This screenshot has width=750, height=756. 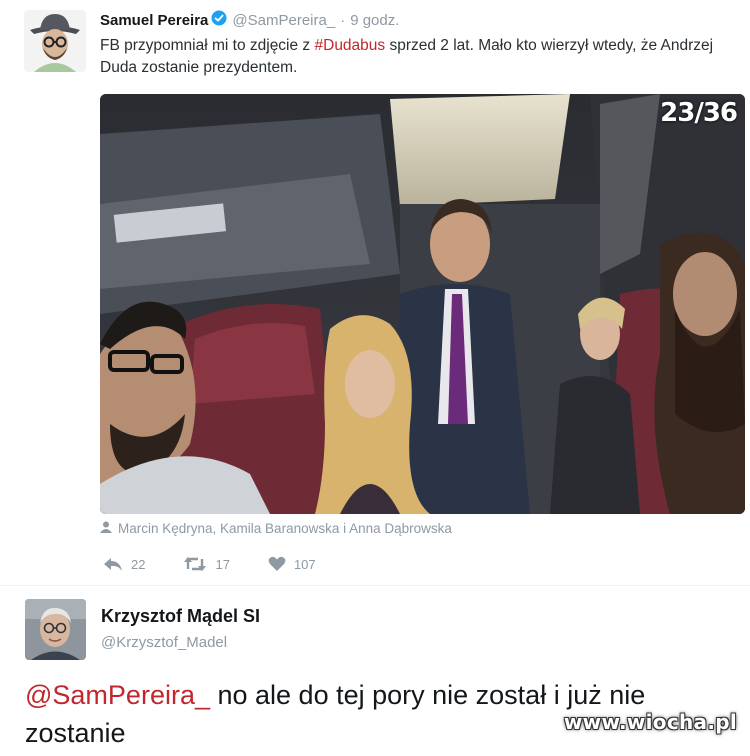 What do you see at coordinates (283, 20) in the screenshot?
I see `author-handle: @SamPereira_` at bounding box center [283, 20].